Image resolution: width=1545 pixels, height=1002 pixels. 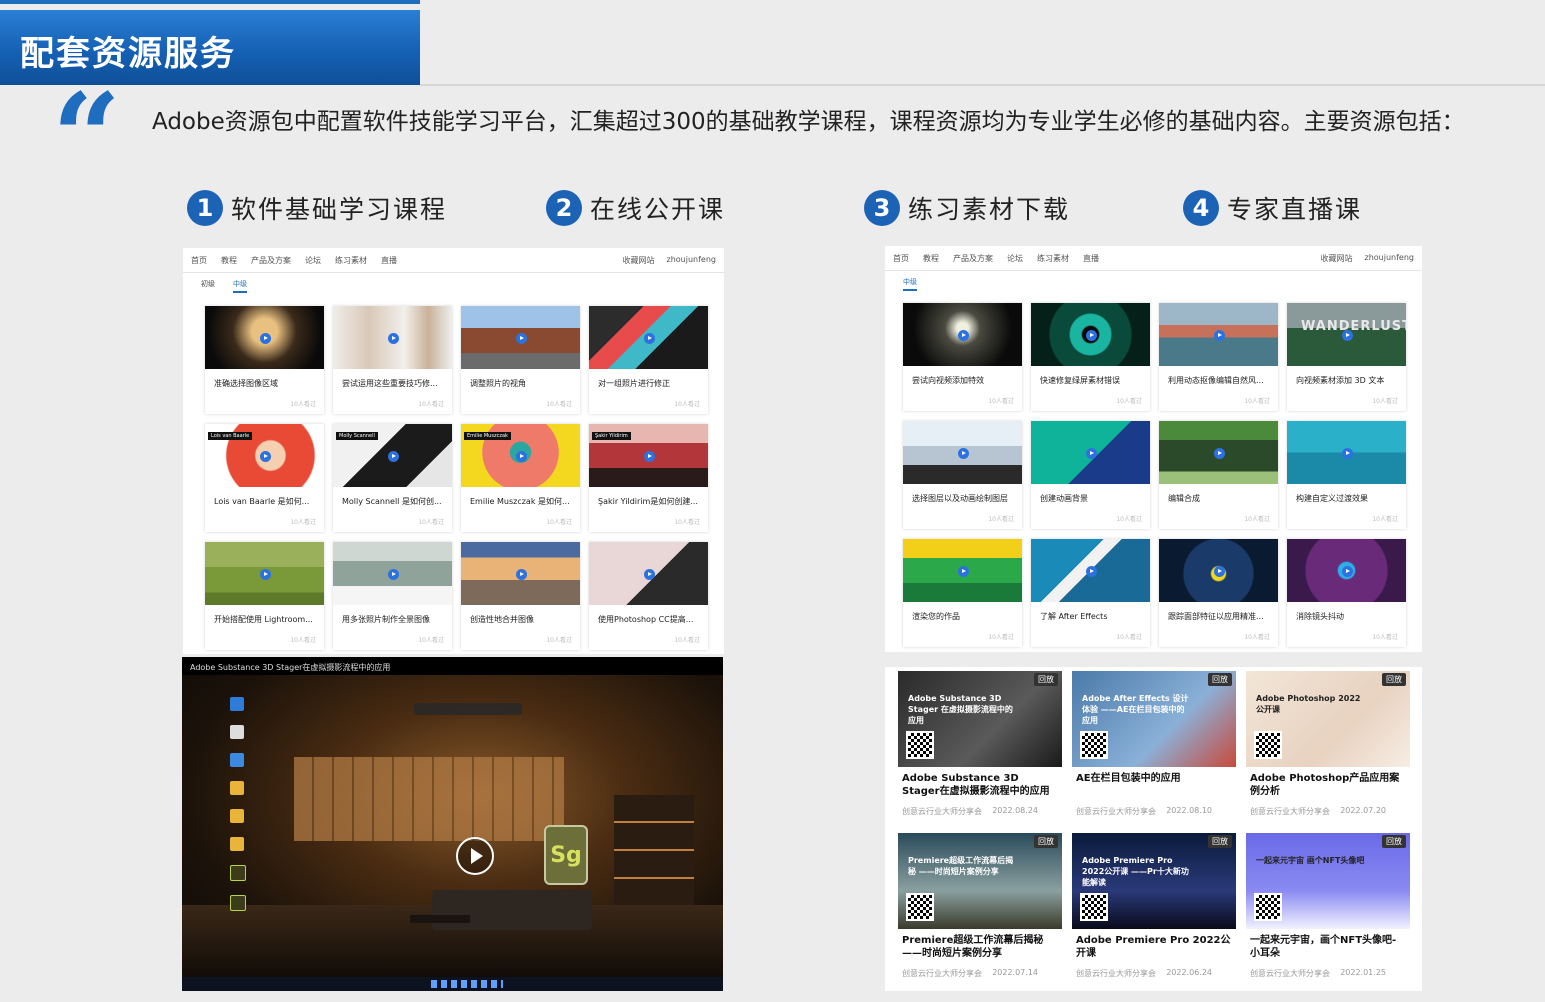 What do you see at coordinates (980, 785) in the screenshot?
I see `live-title: Adobe Substance 3D Stager在虚拟摄影流程中的应用` at bounding box center [980, 785].